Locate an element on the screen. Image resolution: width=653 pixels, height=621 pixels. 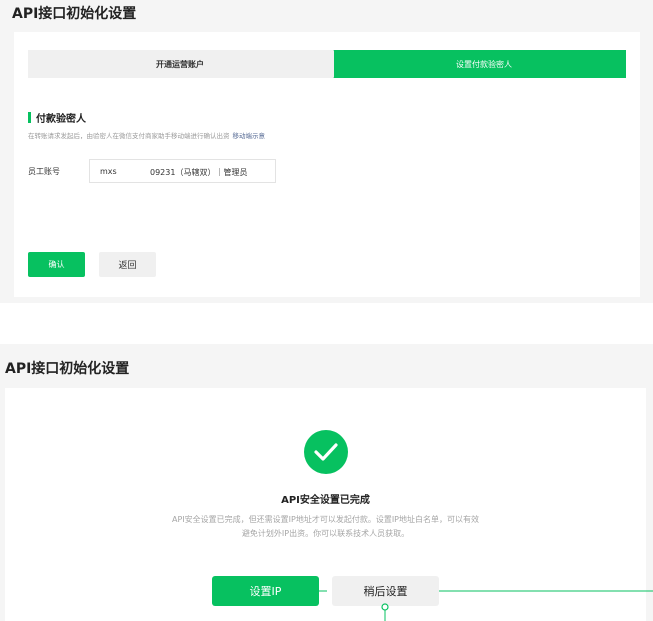
employee-account-field: mxs 09231（马辖双）｜管理员 is located at coordinates (182, 171).